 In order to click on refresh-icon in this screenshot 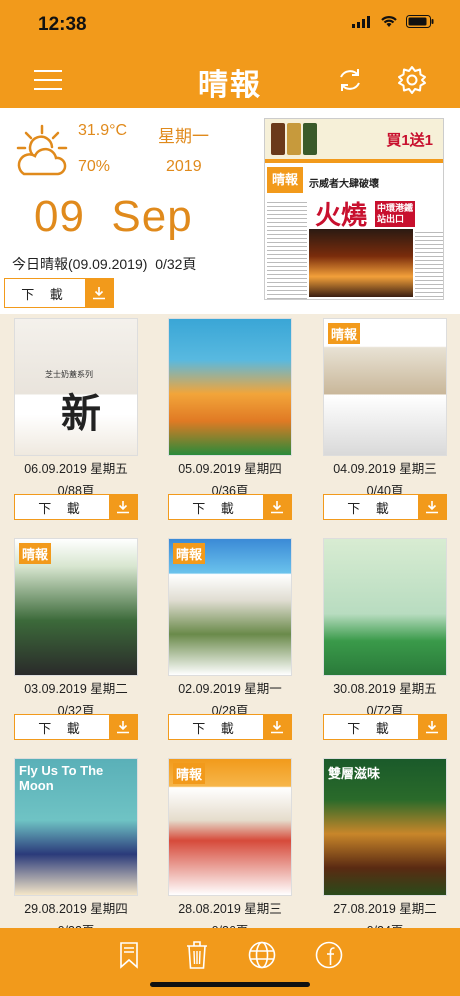, I will do `click(350, 80)`.